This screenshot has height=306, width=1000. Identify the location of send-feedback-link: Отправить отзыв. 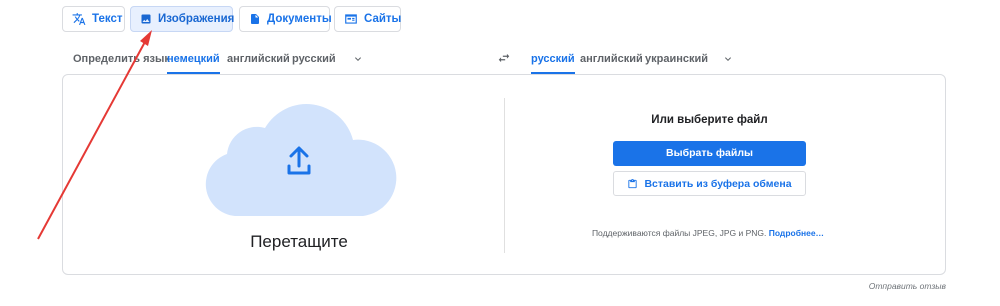
(907, 286).